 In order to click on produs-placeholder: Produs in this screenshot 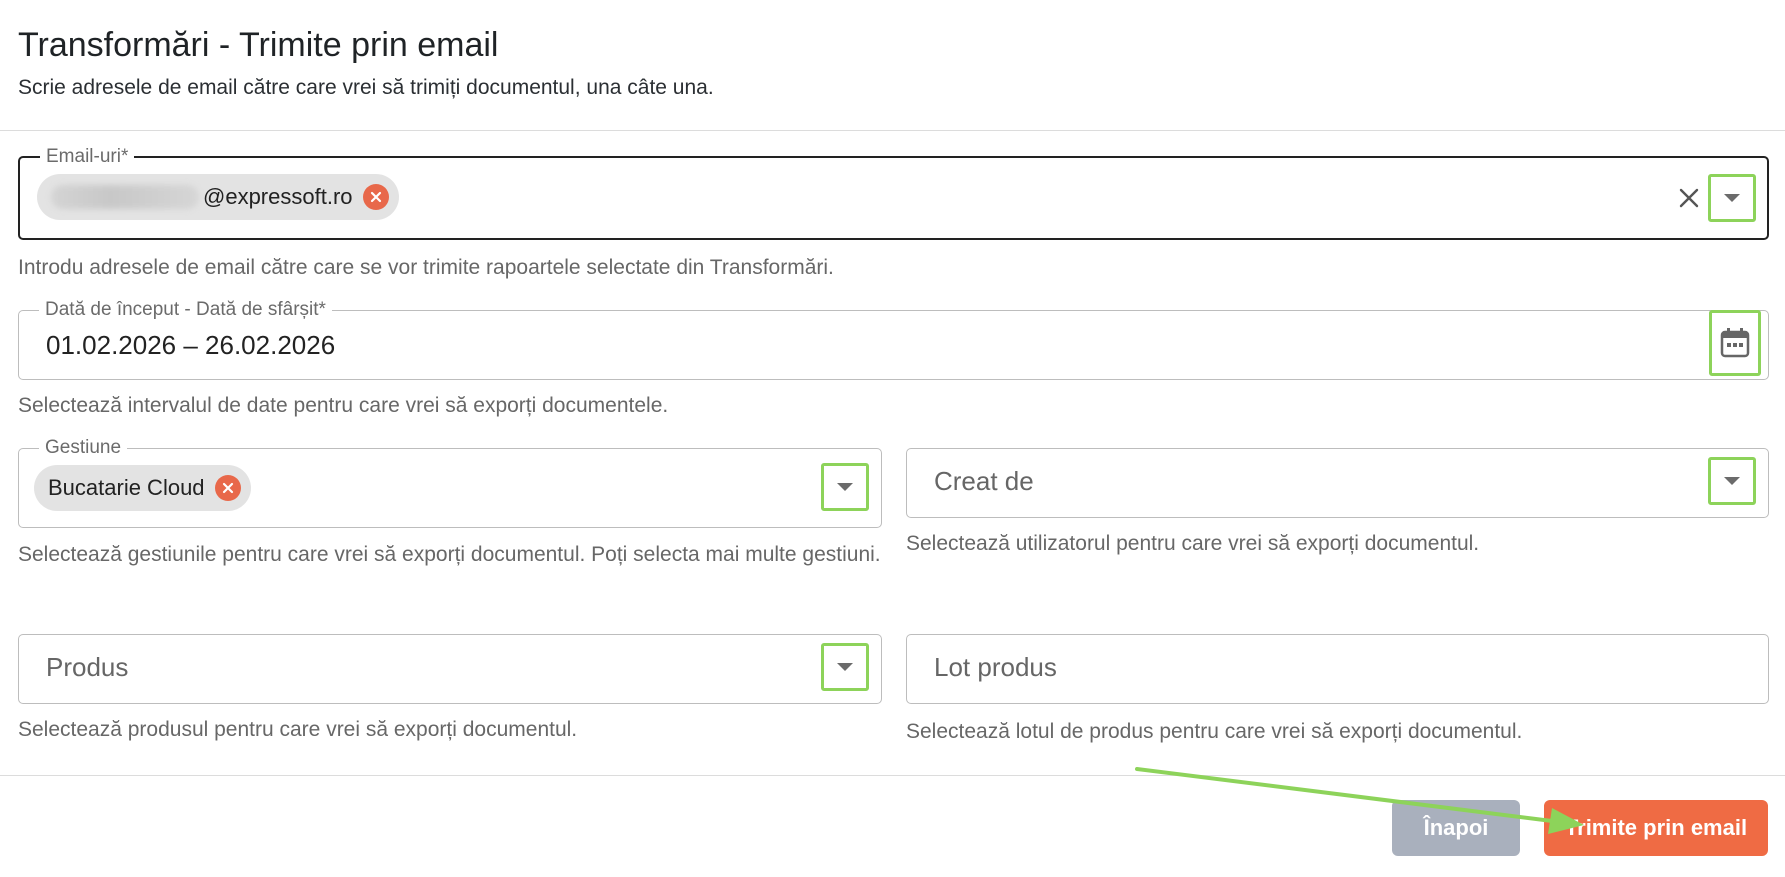, I will do `click(87, 667)`.